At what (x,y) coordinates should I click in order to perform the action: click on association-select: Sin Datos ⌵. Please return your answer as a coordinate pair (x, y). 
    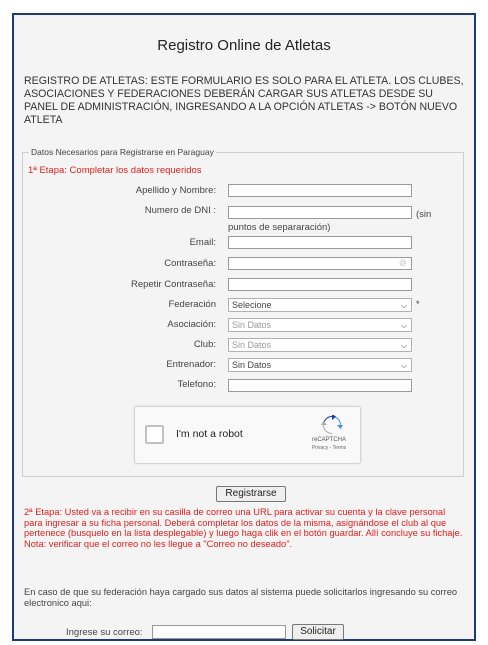
    Looking at the image, I should click on (320, 325).